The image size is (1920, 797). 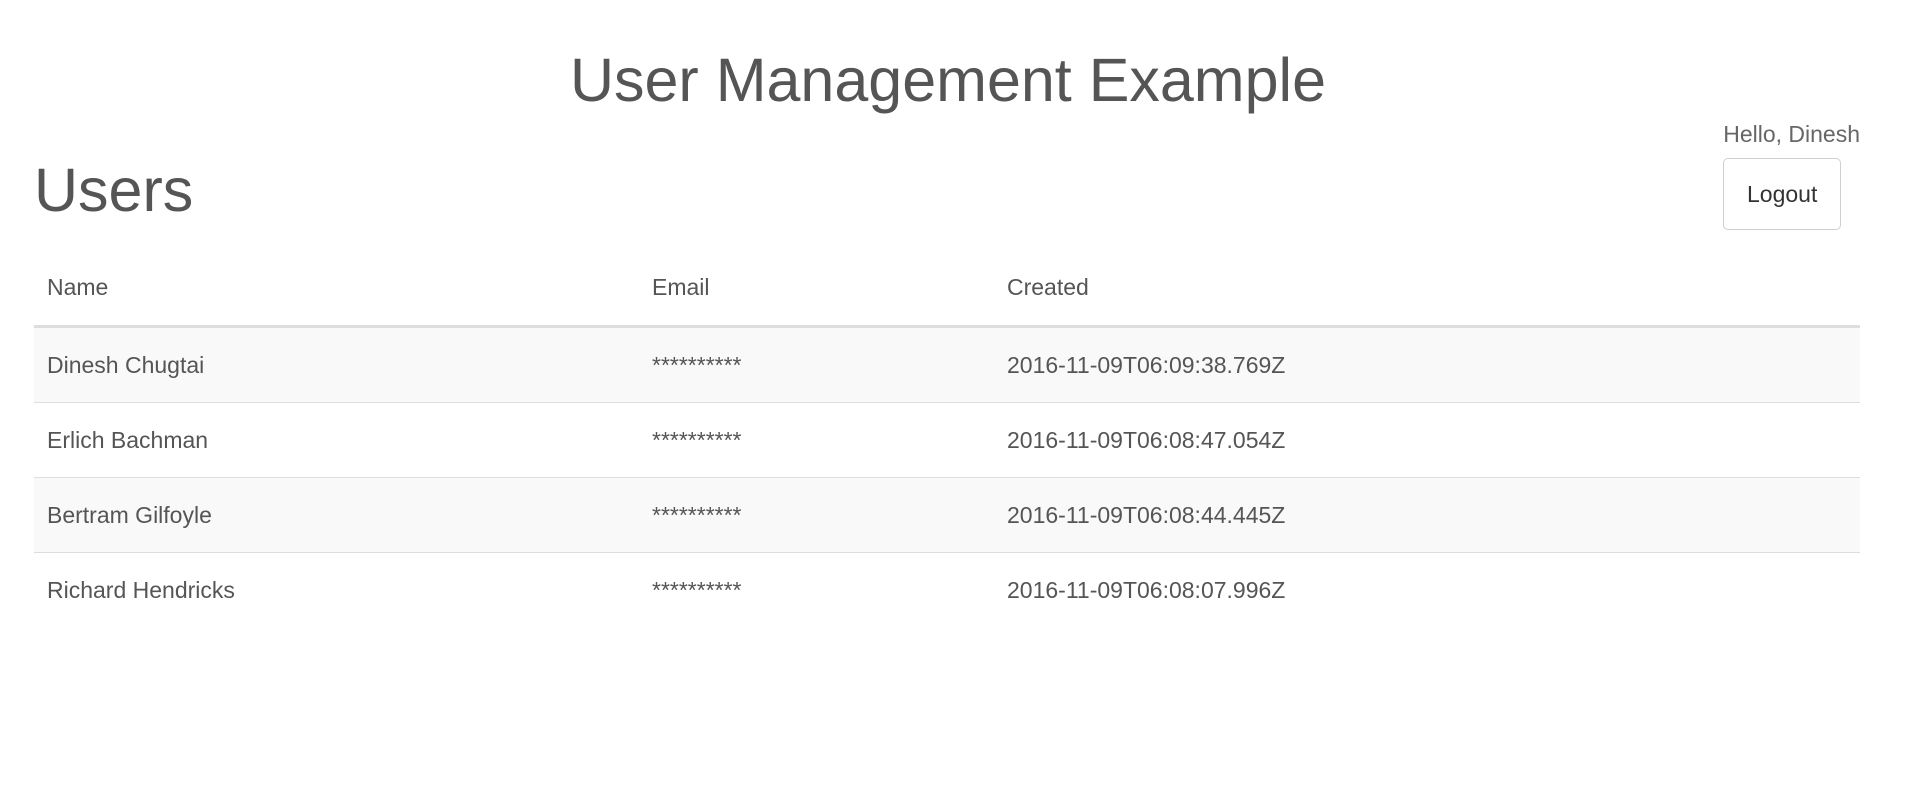 I want to click on cell-created: 2016-11-09T06:08:44.445Z, so click(x=1427, y=515).